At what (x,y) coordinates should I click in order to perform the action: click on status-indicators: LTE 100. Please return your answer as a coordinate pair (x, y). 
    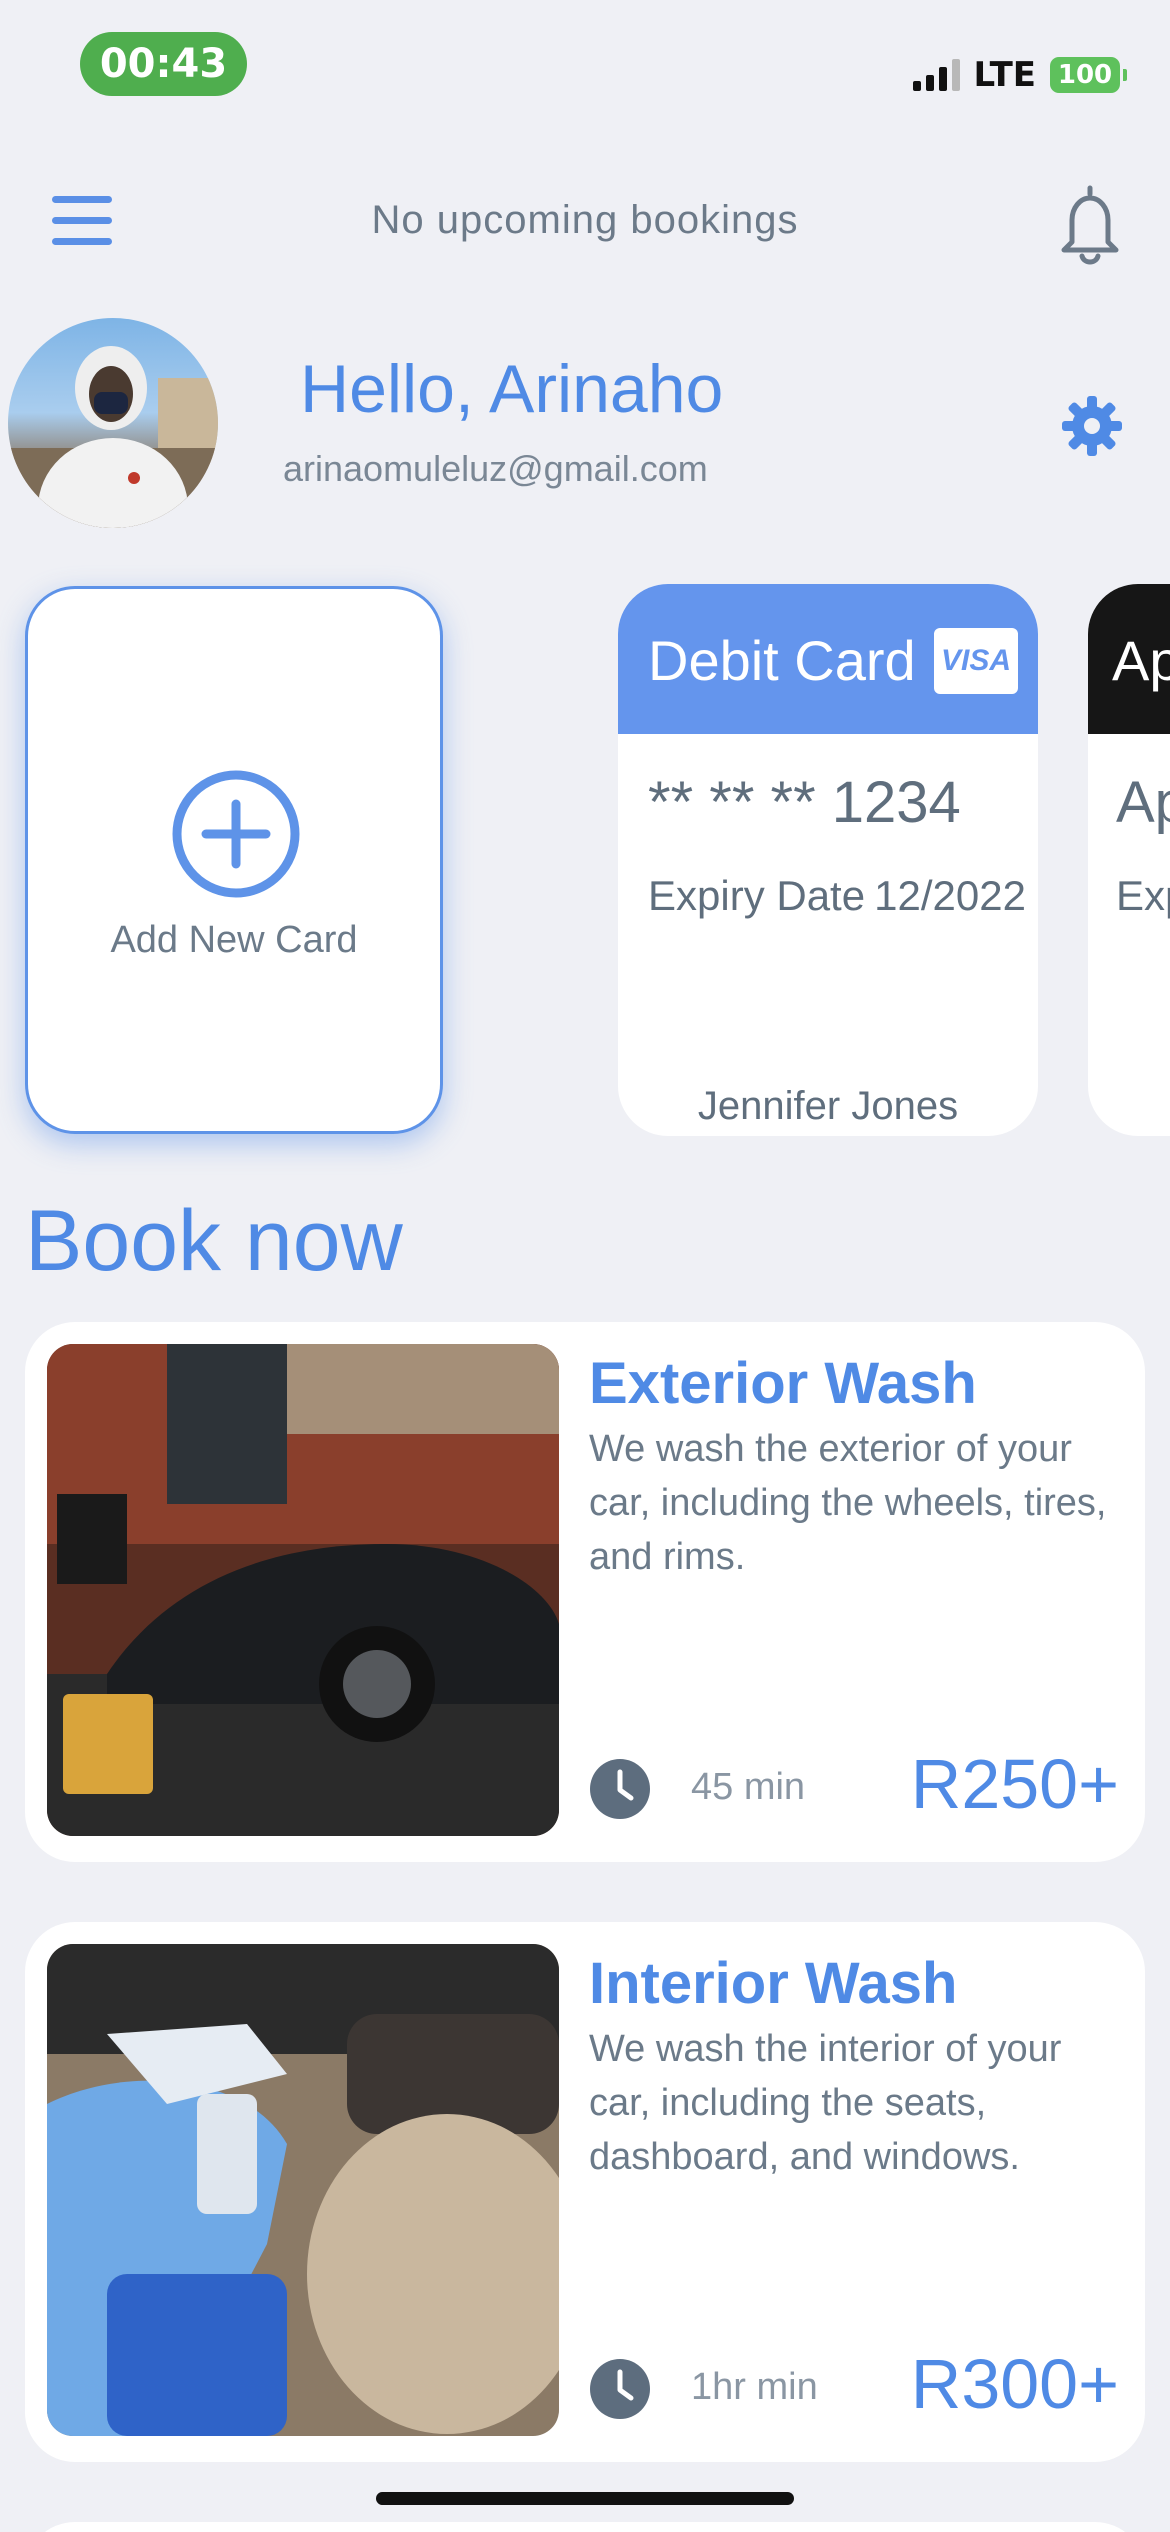
    Looking at the image, I should click on (1019, 75).